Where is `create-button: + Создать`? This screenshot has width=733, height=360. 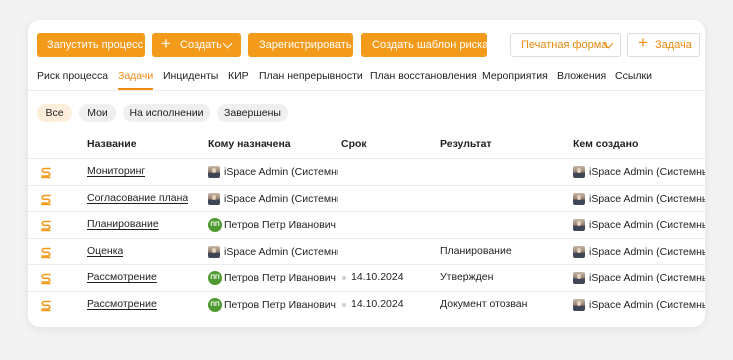 create-button: + Создать is located at coordinates (196, 45).